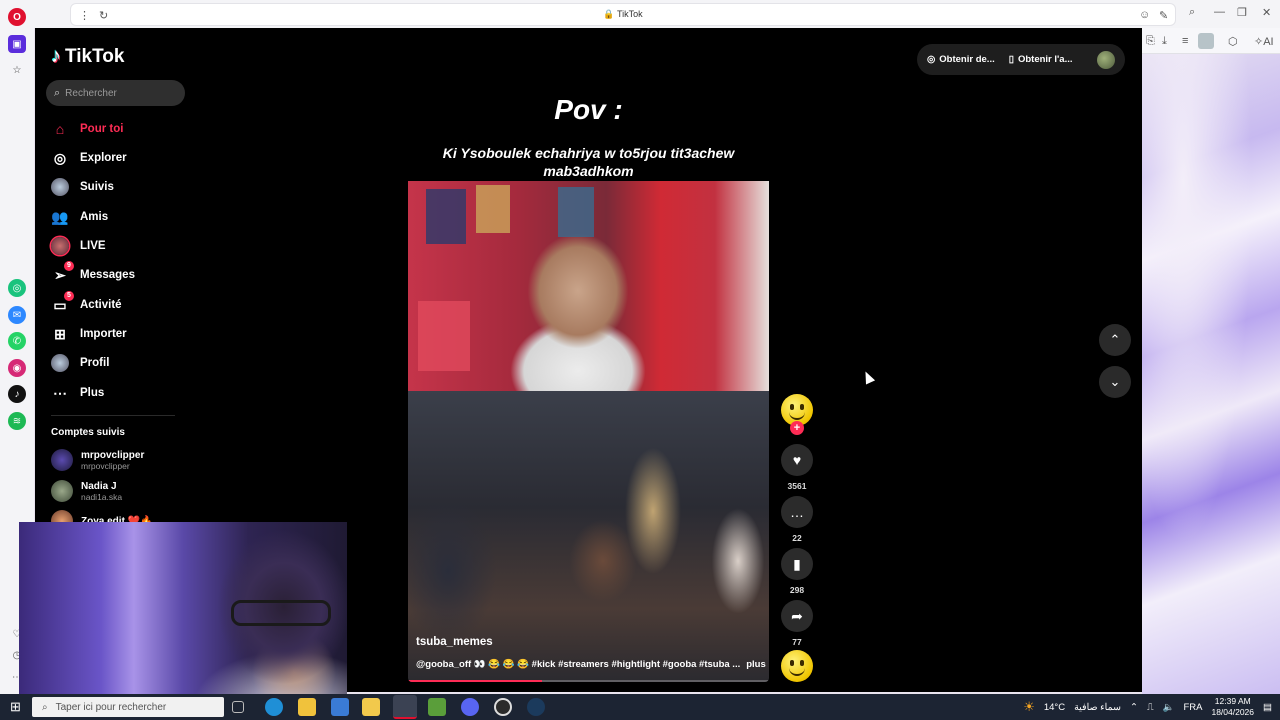  Describe the element at coordinates (1206, 41) in the screenshot. I see `profile-picture-icon` at that location.